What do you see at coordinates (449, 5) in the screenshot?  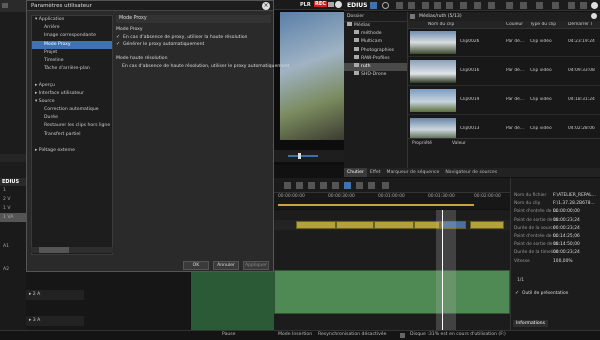 I see `paste-icon` at bounding box center [449, 5].